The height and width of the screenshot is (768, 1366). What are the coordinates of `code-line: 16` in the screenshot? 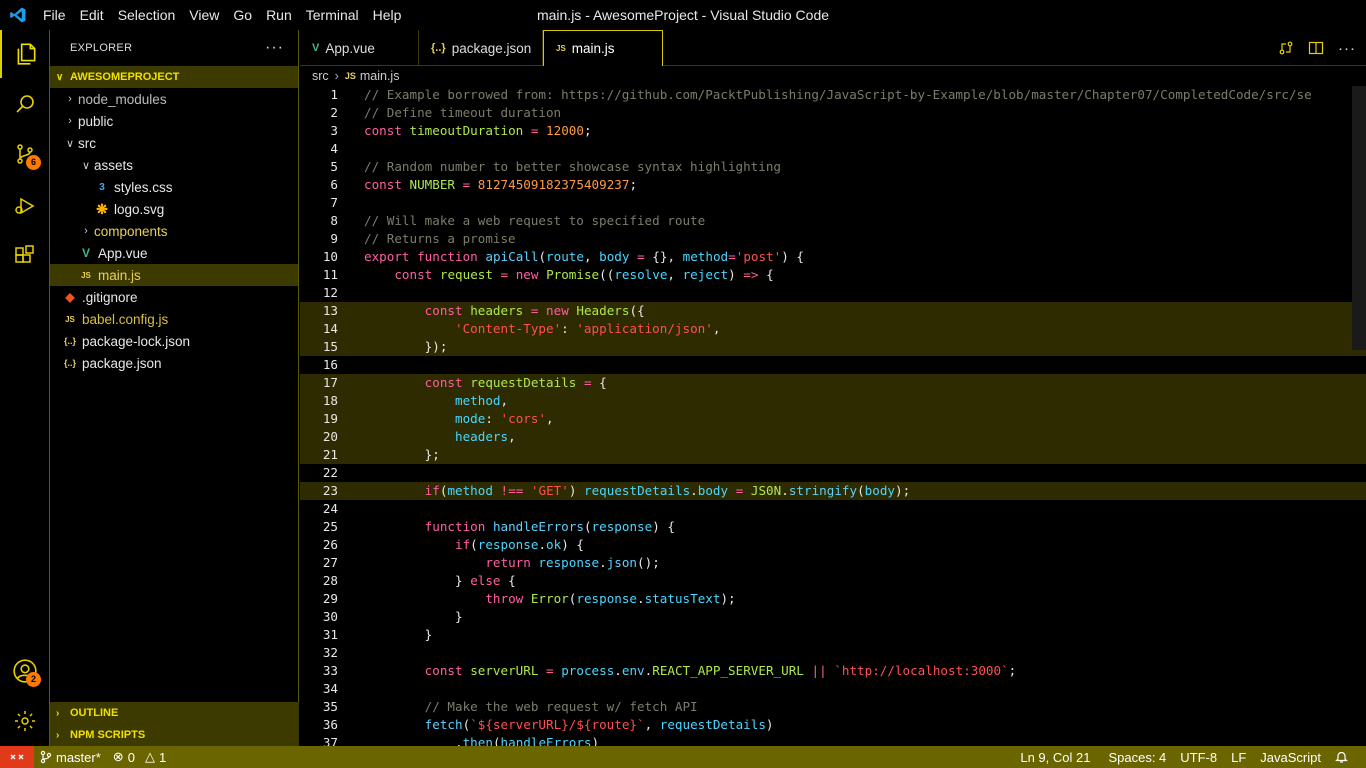 It's located at (833, 365).